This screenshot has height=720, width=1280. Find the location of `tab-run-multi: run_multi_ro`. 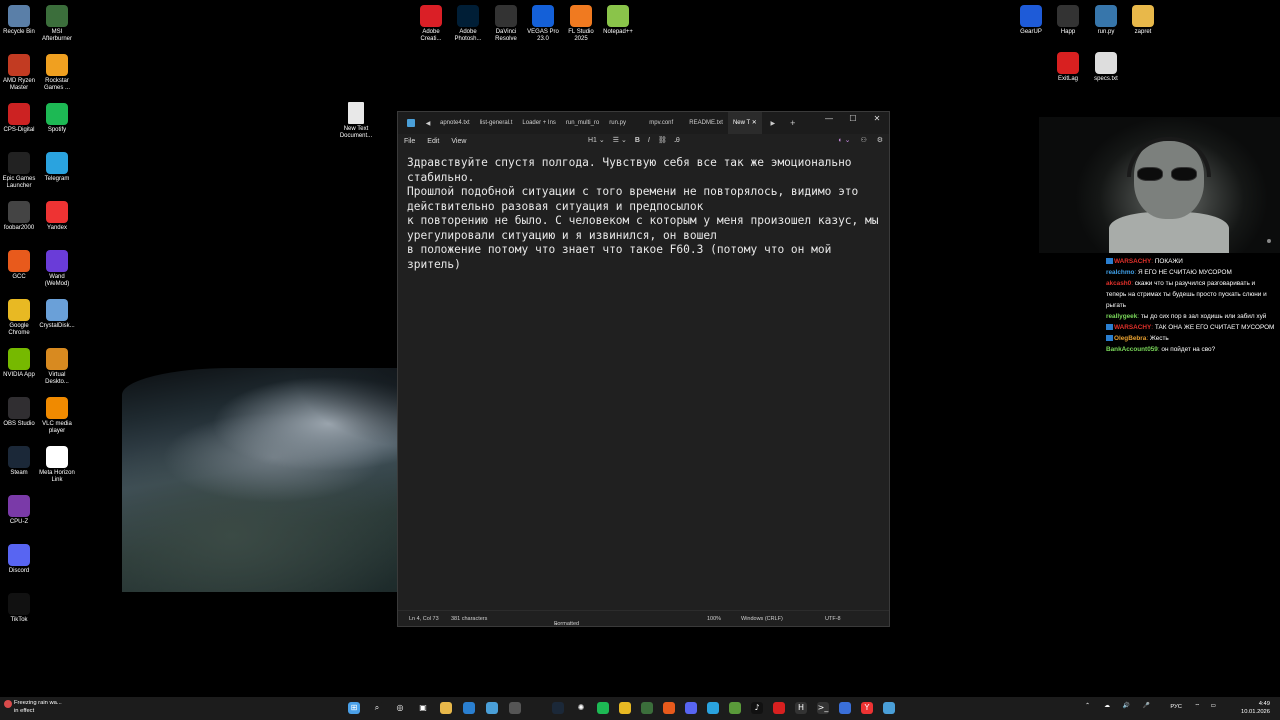

tab-run-multi: run_multi_ro is located at coordinates (582, 123).